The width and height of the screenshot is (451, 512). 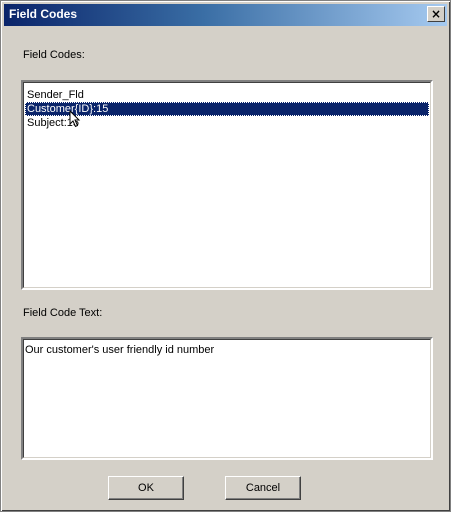 I want to click on close-icon: ×, so click(x=436, y=14).